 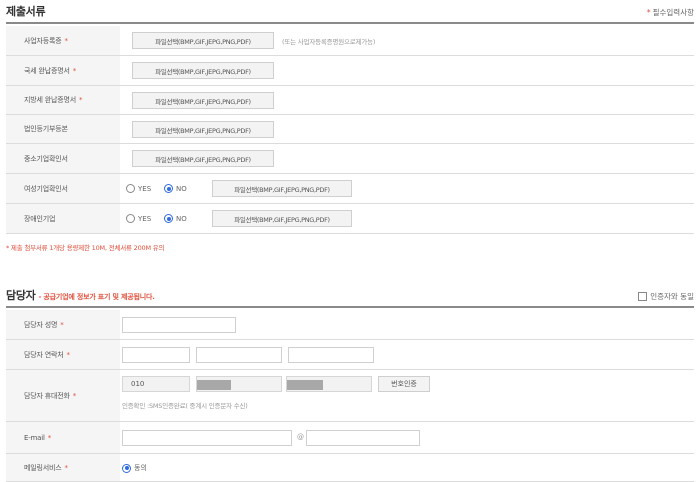 What do you see at coordinates (350, 71) in the screenshot?
I see `doc-row-national-tax: 국세 완납증명서 * 파일선택(BMP,GIF,JEPG,PNG,PDF)` at bounding box center [350, 71].